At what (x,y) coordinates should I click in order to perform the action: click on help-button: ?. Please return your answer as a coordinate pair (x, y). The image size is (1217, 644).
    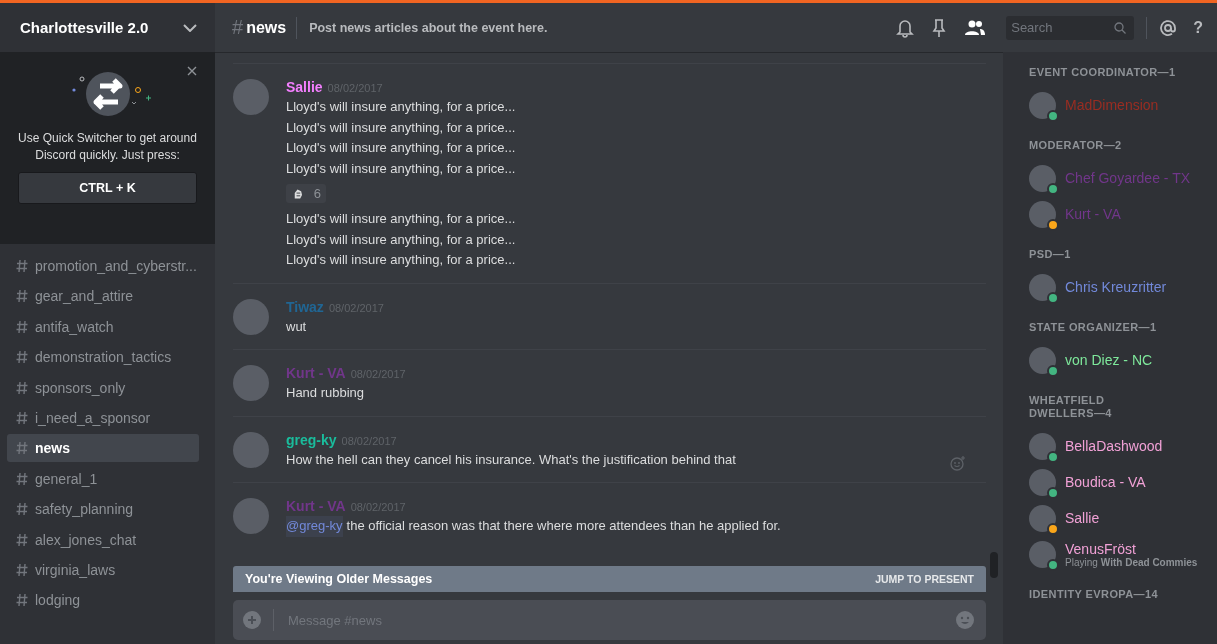
    Looking at the image, I should click on (1198, 27).